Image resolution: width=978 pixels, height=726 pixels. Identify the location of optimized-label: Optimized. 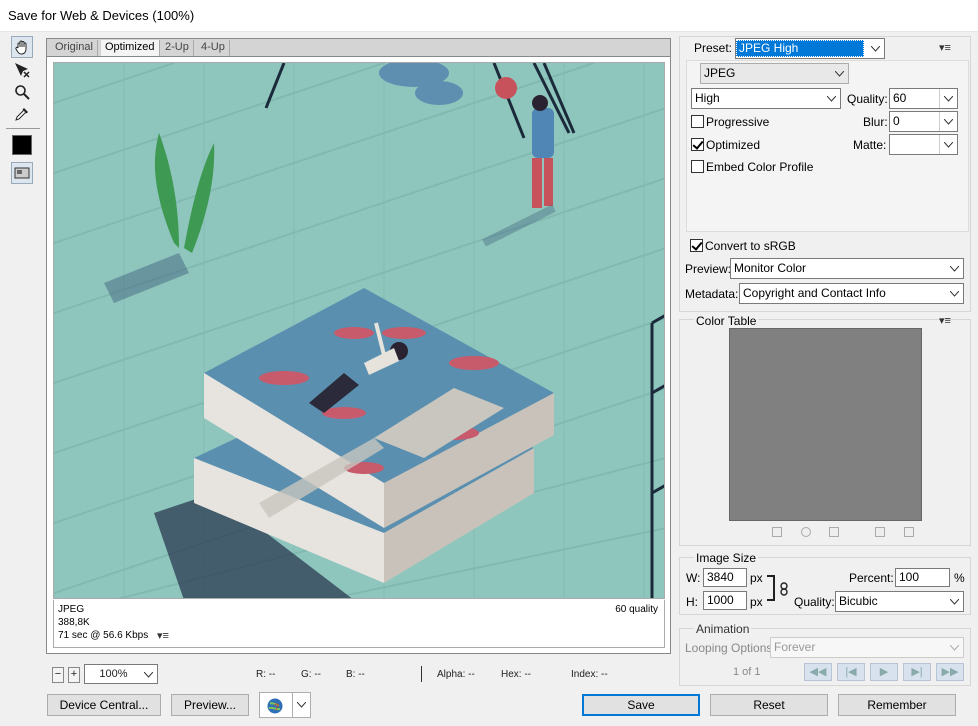
(733, 145).